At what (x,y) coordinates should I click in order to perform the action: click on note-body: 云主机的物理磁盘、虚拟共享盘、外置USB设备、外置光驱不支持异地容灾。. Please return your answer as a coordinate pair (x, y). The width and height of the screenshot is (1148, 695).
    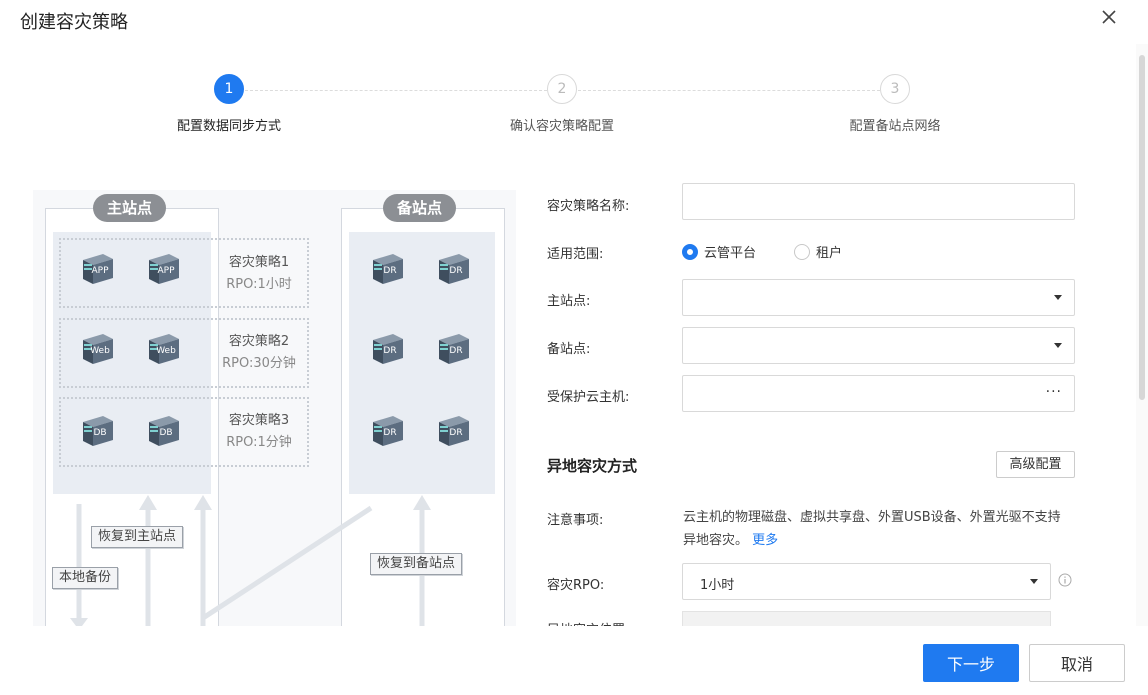
    Looking at the image, I should click on (872, 529).